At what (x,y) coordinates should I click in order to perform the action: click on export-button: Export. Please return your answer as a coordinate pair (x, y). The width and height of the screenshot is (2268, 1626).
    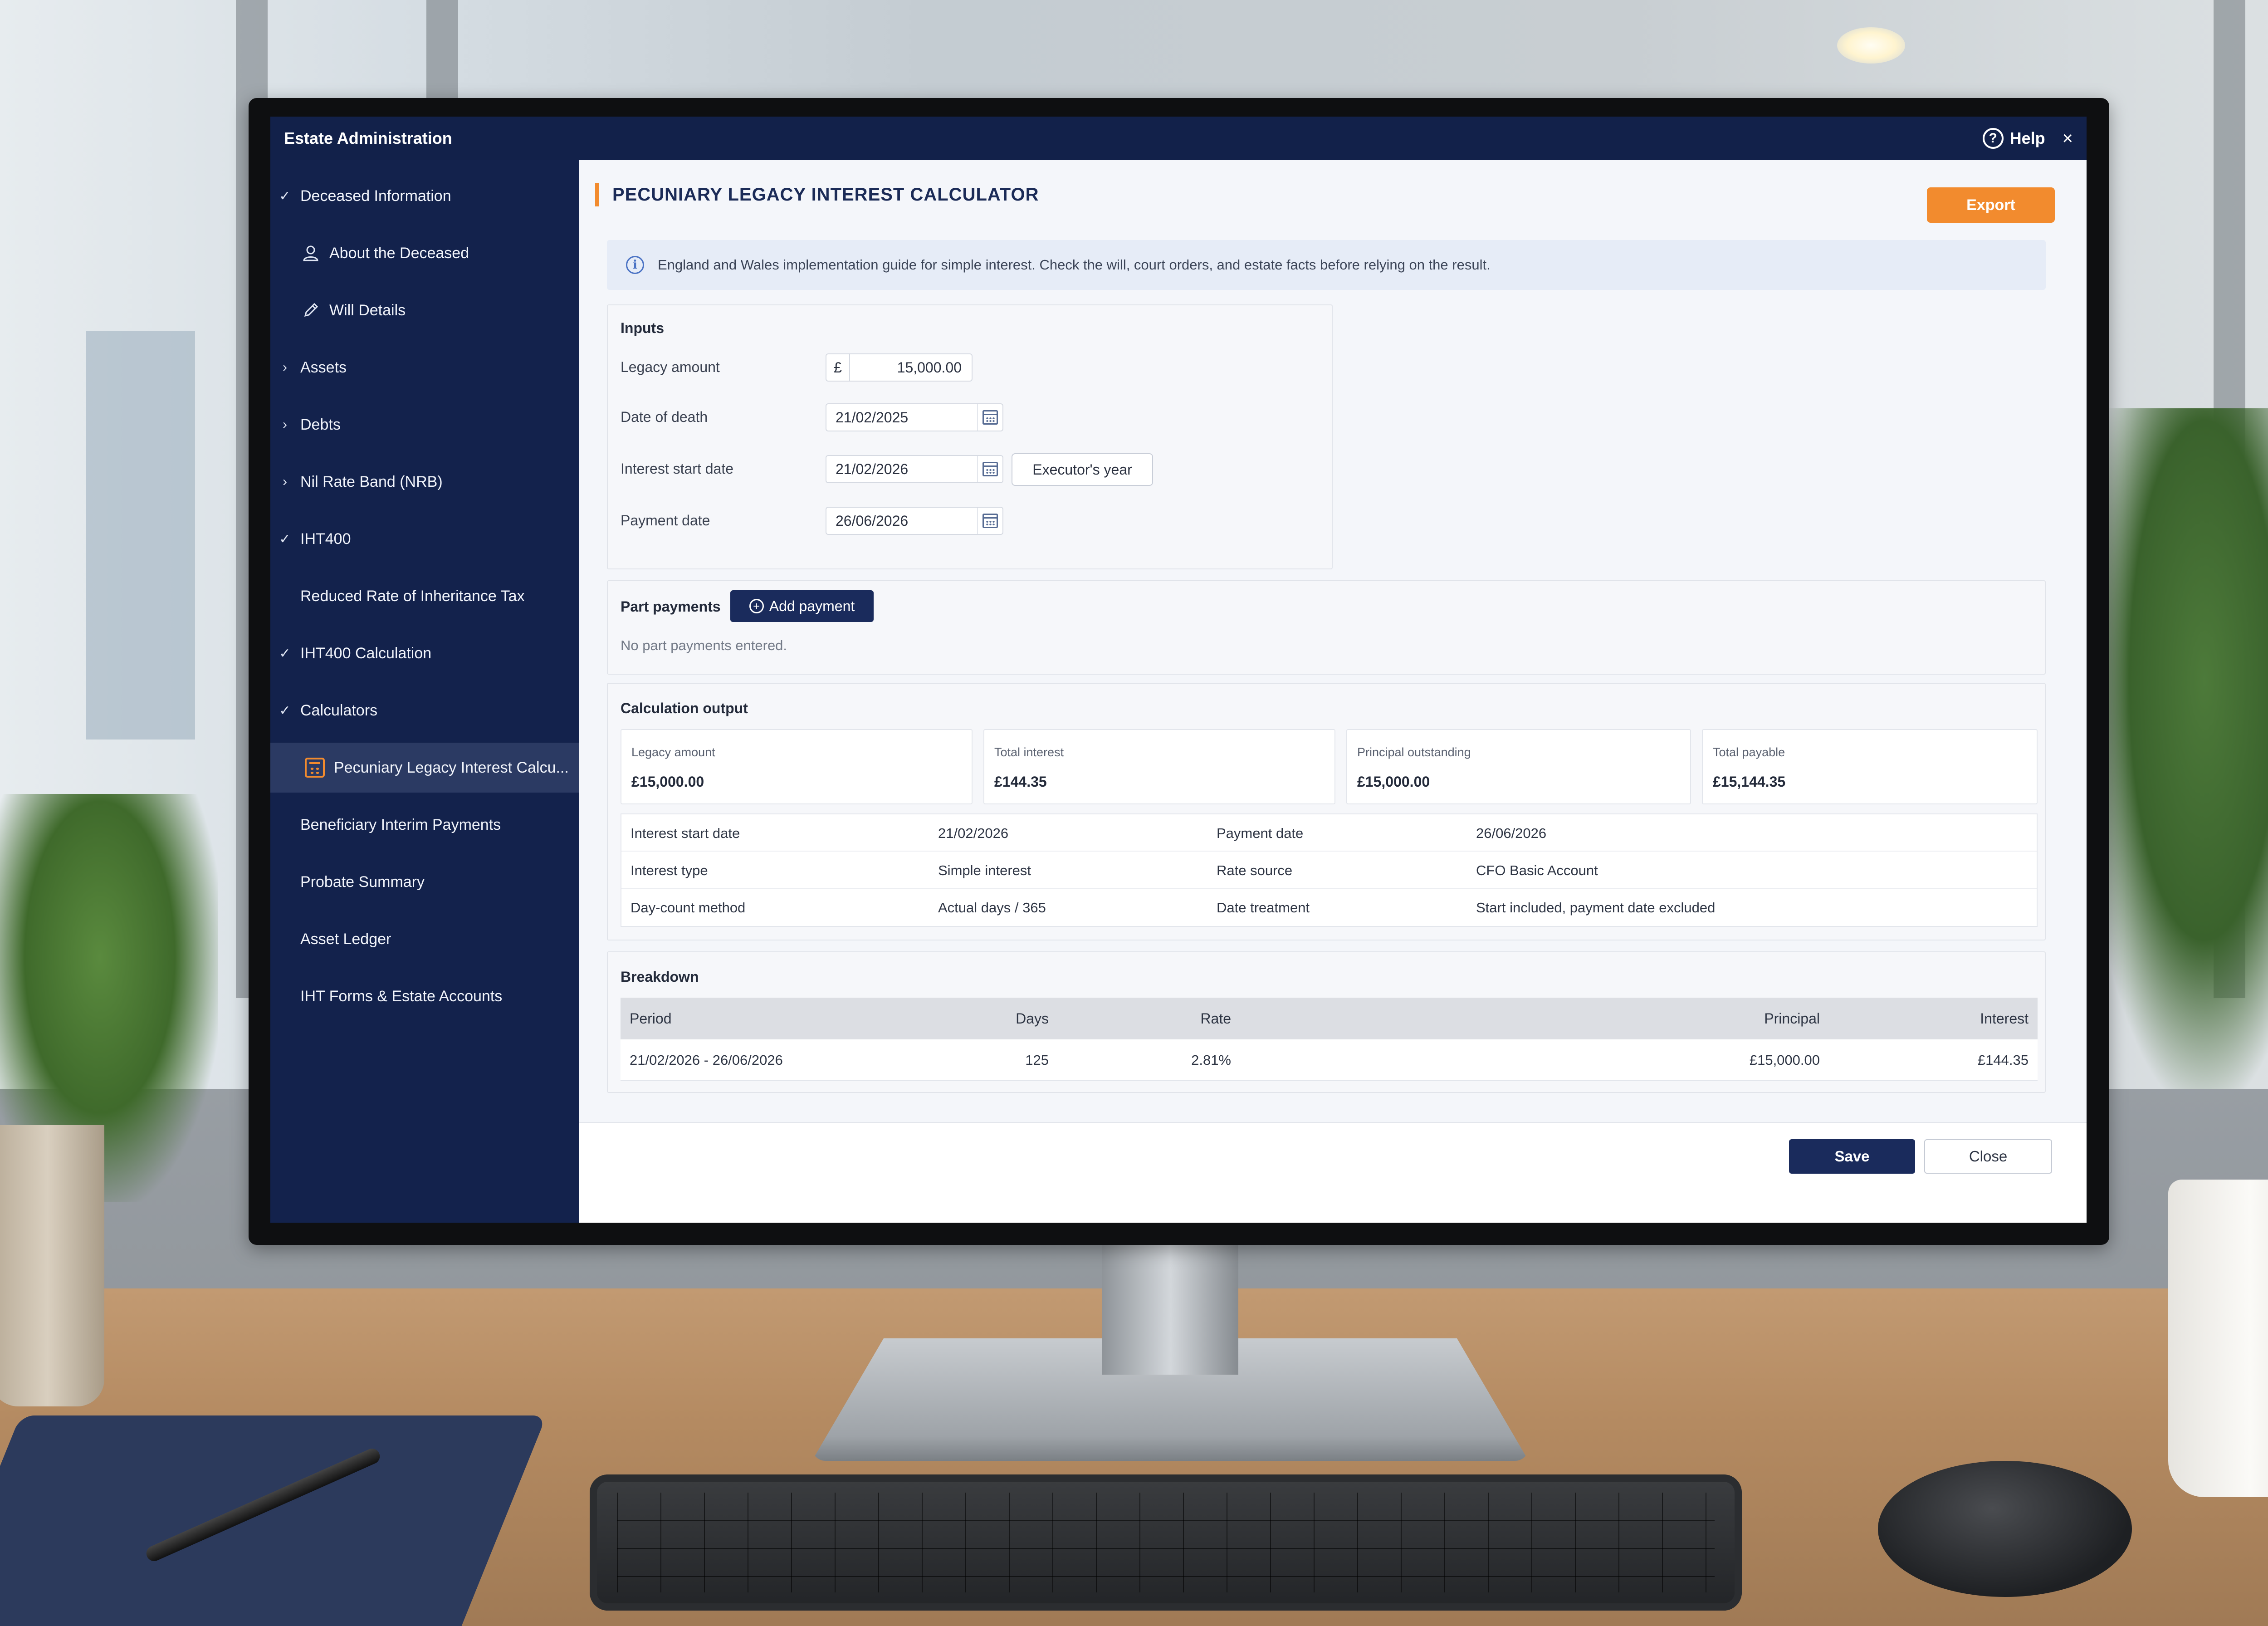
    Looking at the image, I should click on (1991, 205).